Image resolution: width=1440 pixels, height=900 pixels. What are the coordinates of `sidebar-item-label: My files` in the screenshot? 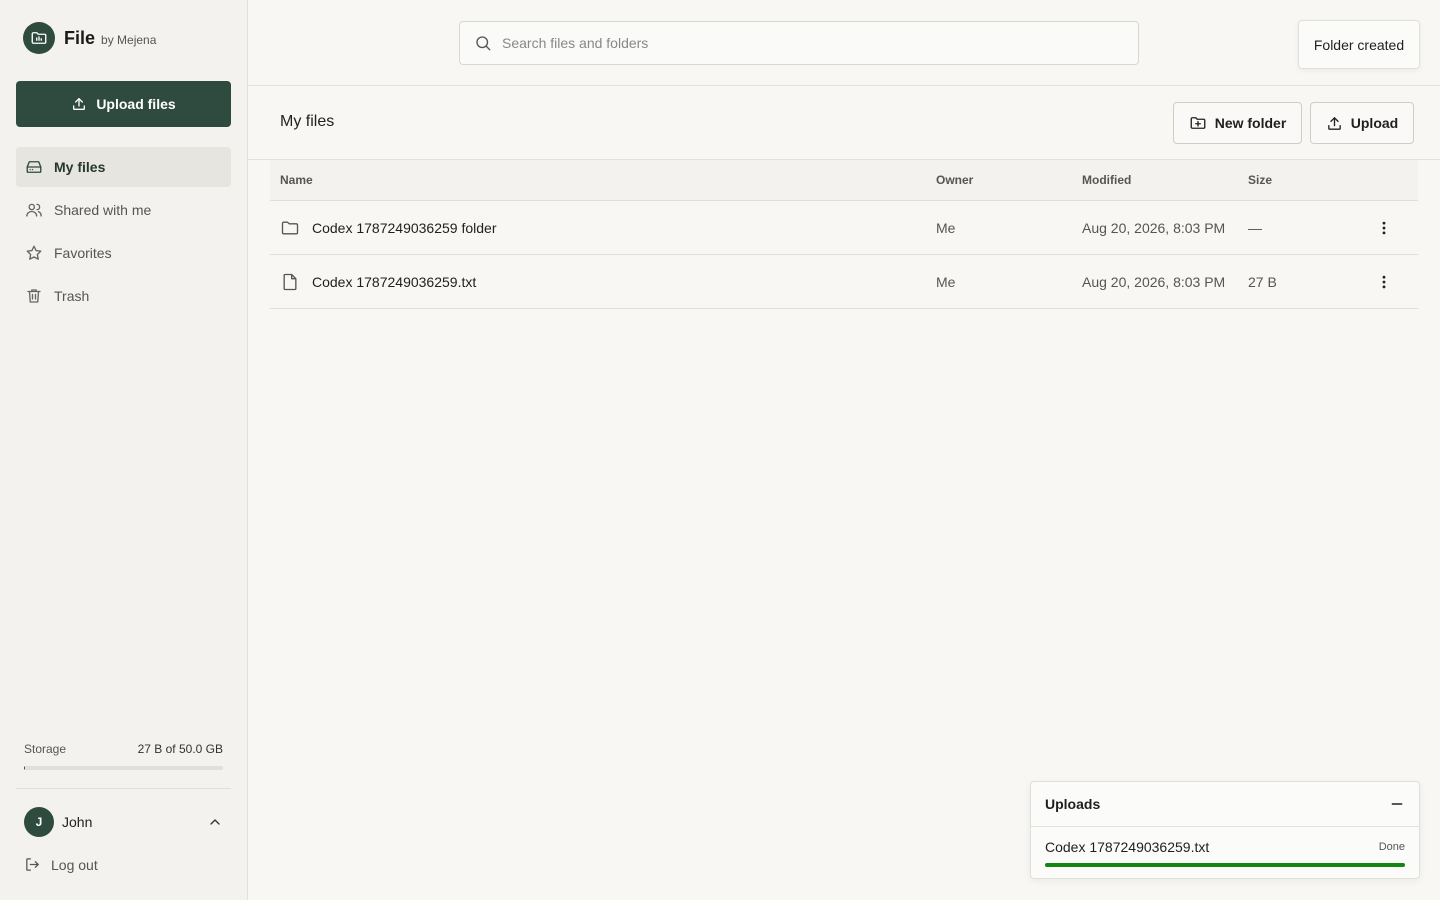 It's located at (80, 167).